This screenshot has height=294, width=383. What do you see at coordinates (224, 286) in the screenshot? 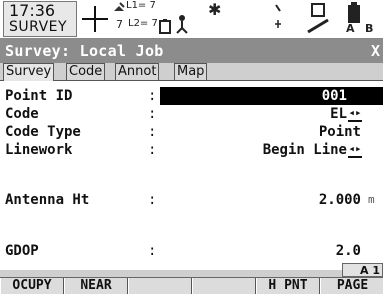
I see `softkey-f4` at bounding box center [224, 286].